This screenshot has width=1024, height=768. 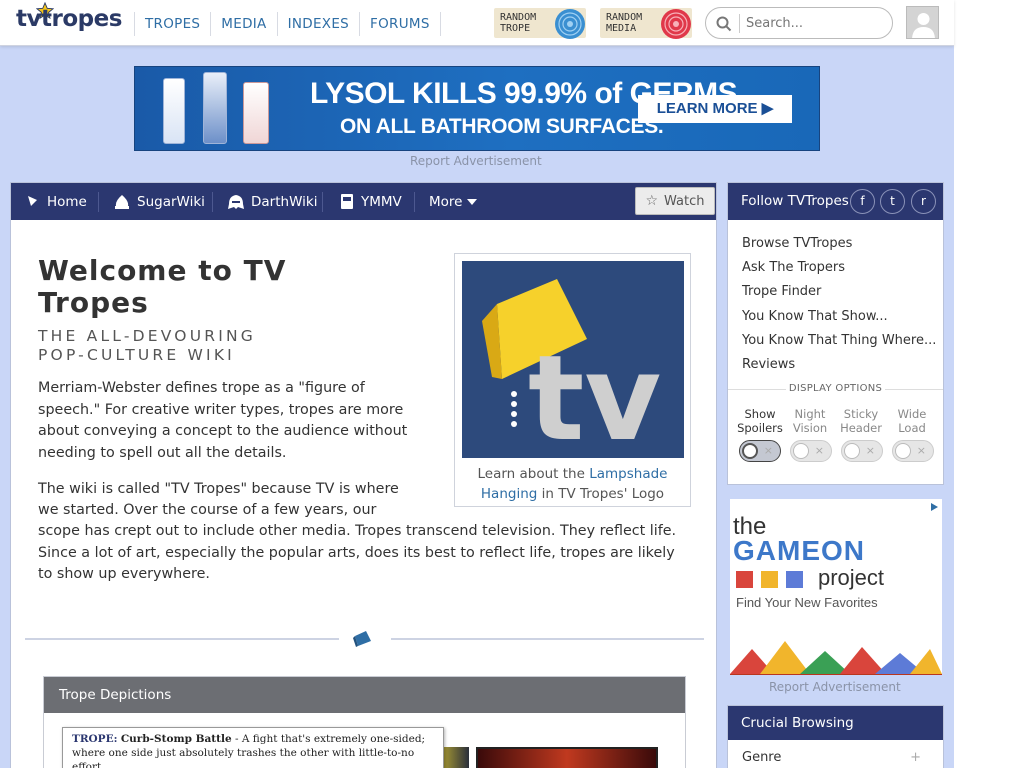 I want to click on sidebar-ad-block-yellow, so click(x=769, y=579).